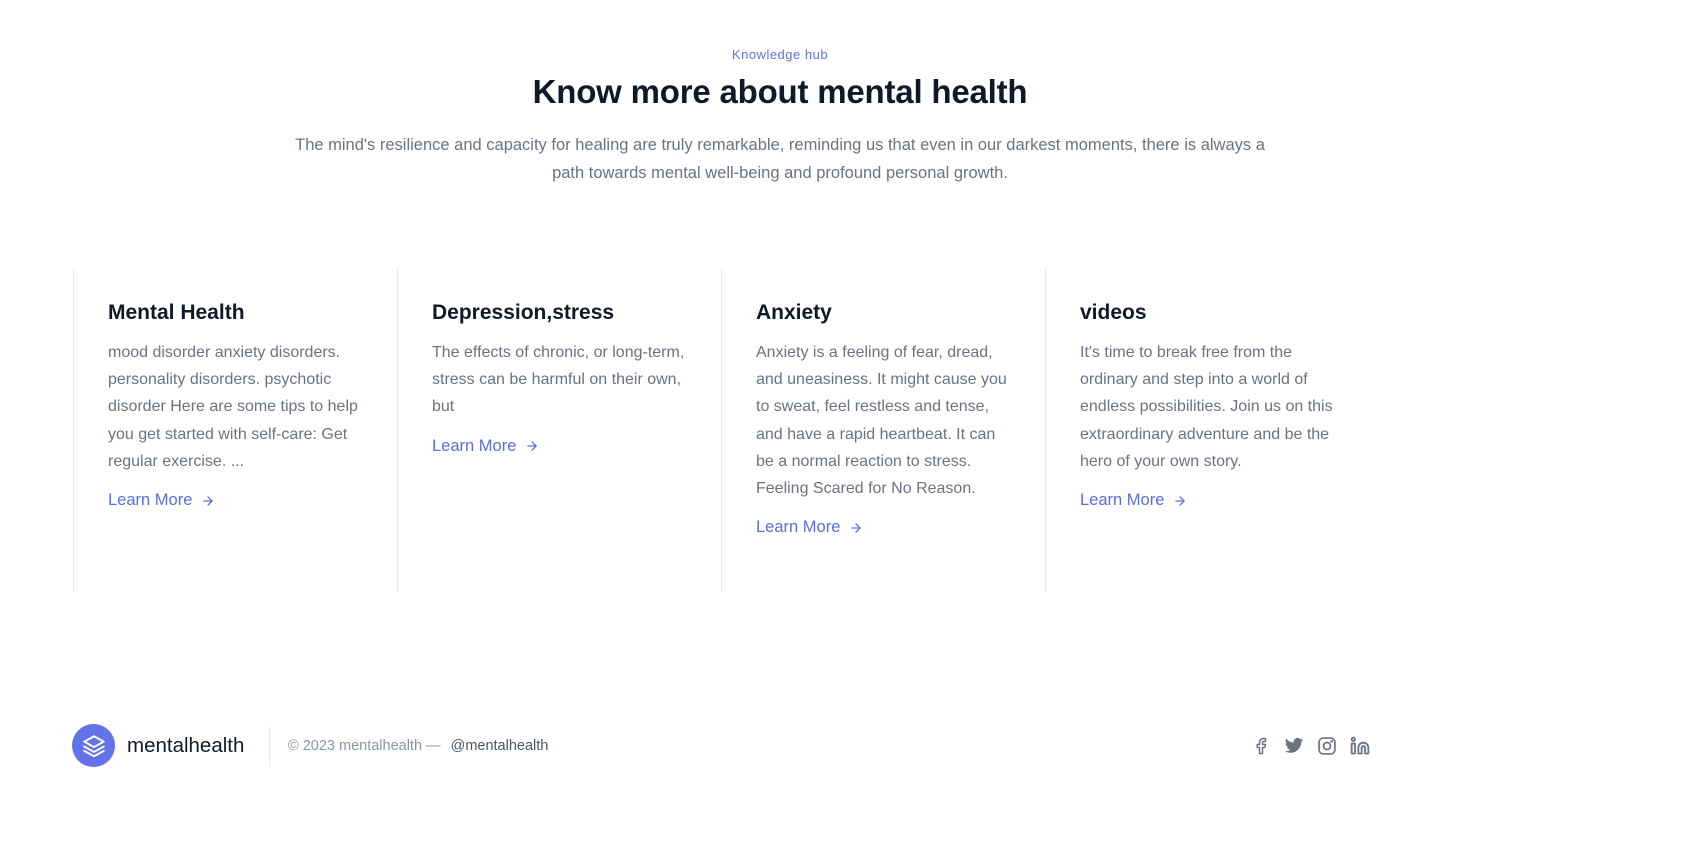  Describe the element at coordinates (523, 312) in the screenshot. I see `card-title: Depression,stress` at that location.